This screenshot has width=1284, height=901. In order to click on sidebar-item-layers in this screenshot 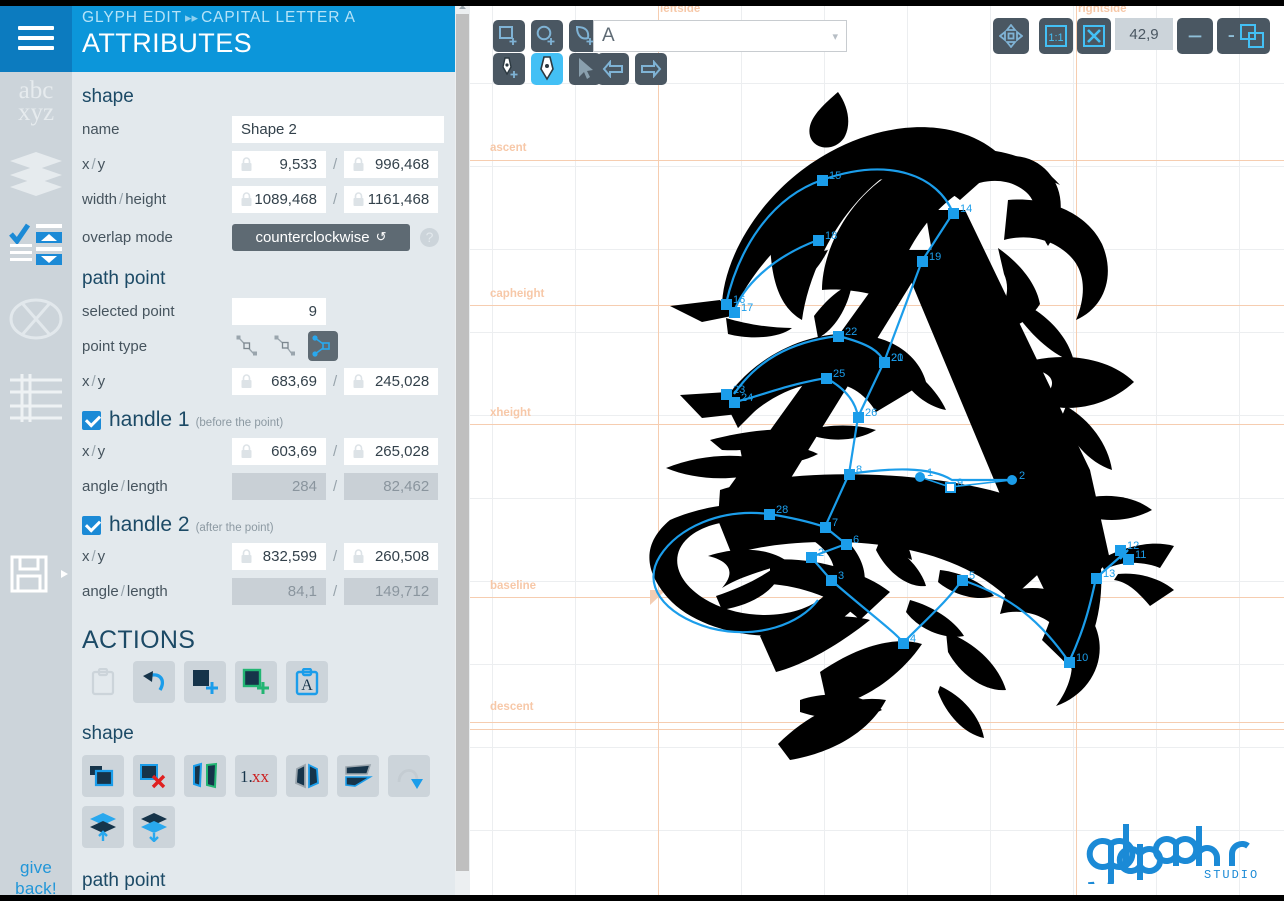, I will do `click(36, 184)`.